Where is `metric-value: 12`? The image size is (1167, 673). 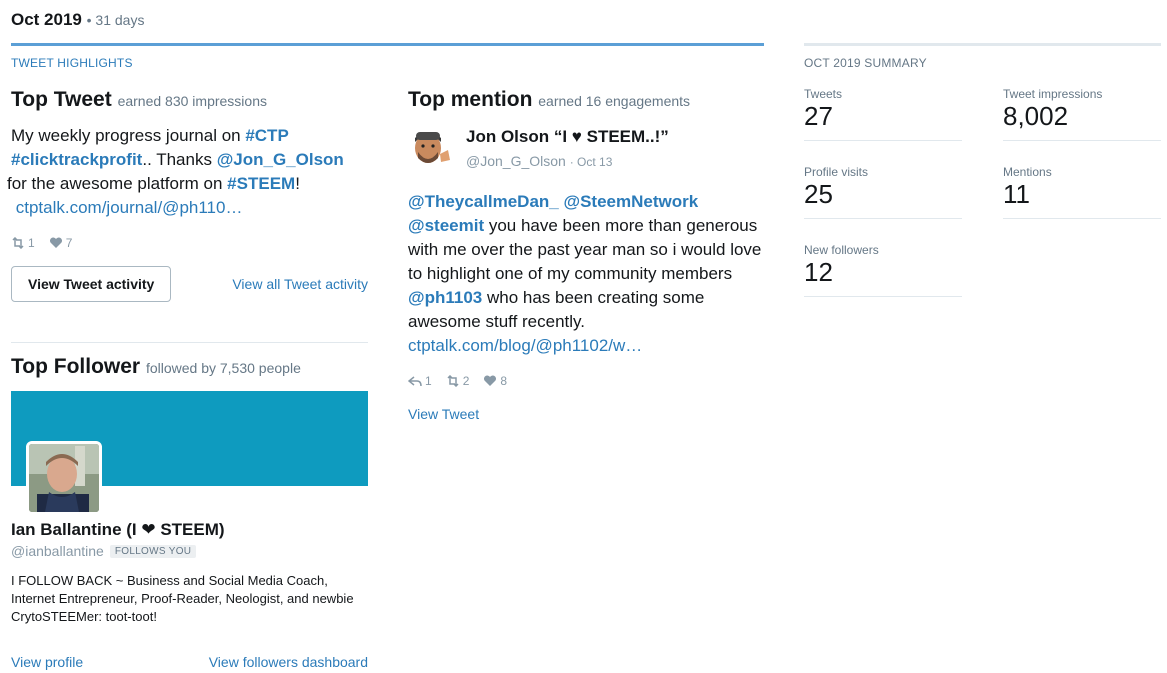
metric-value: 12 is located at coordinates (818, 272).